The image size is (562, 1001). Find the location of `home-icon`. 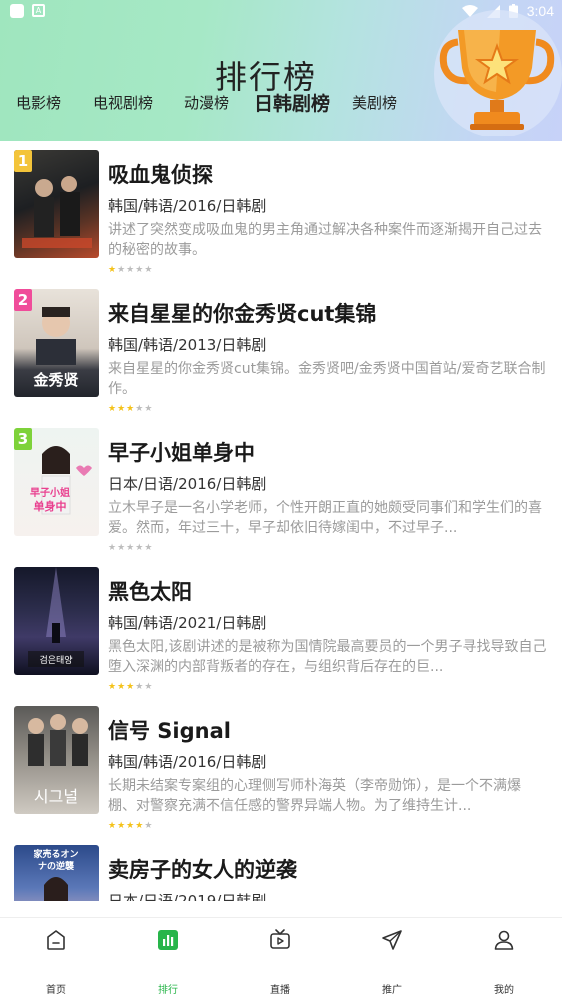

home-icon is located at coordinates (56, 940).